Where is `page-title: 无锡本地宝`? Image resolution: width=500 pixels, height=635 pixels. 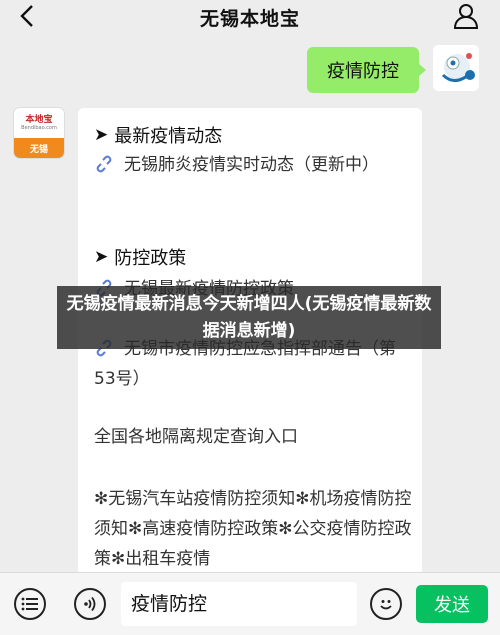 page-title: 无锡本地宝 is located at coordinates (249, 18).